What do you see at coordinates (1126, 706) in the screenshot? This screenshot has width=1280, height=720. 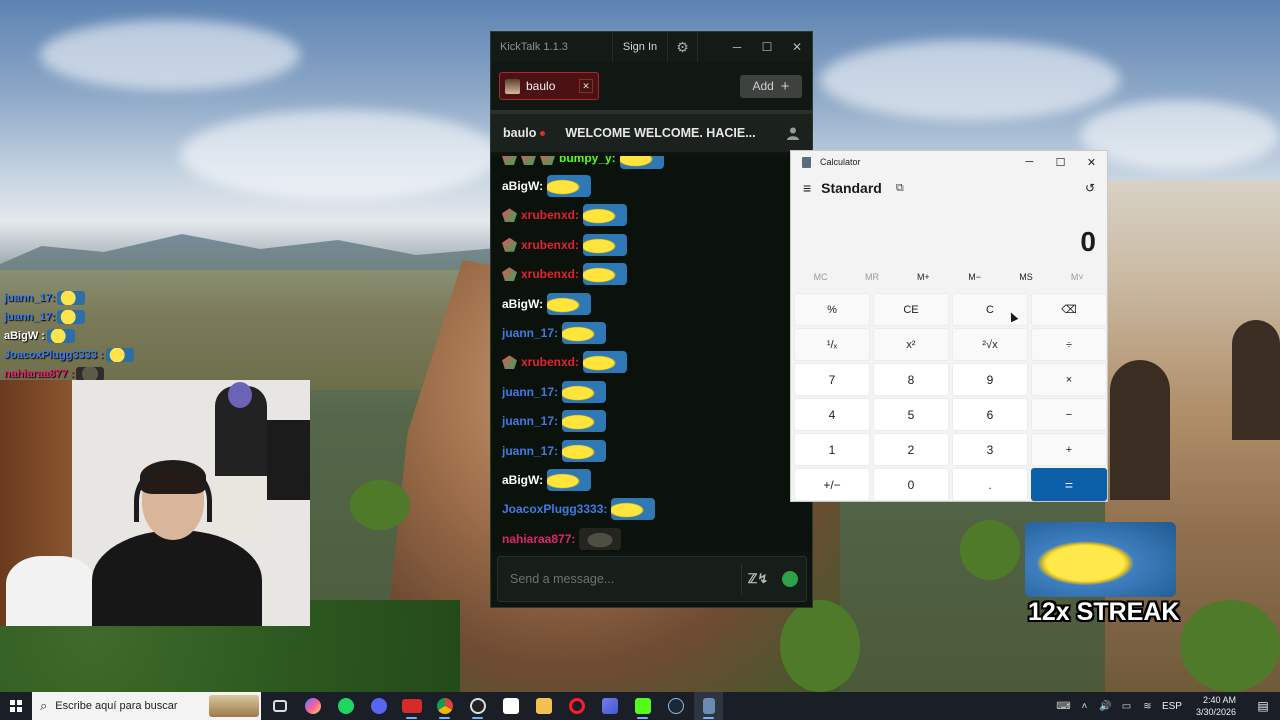 I see `network-icon: ▭` at bounding box center [1126, 706].